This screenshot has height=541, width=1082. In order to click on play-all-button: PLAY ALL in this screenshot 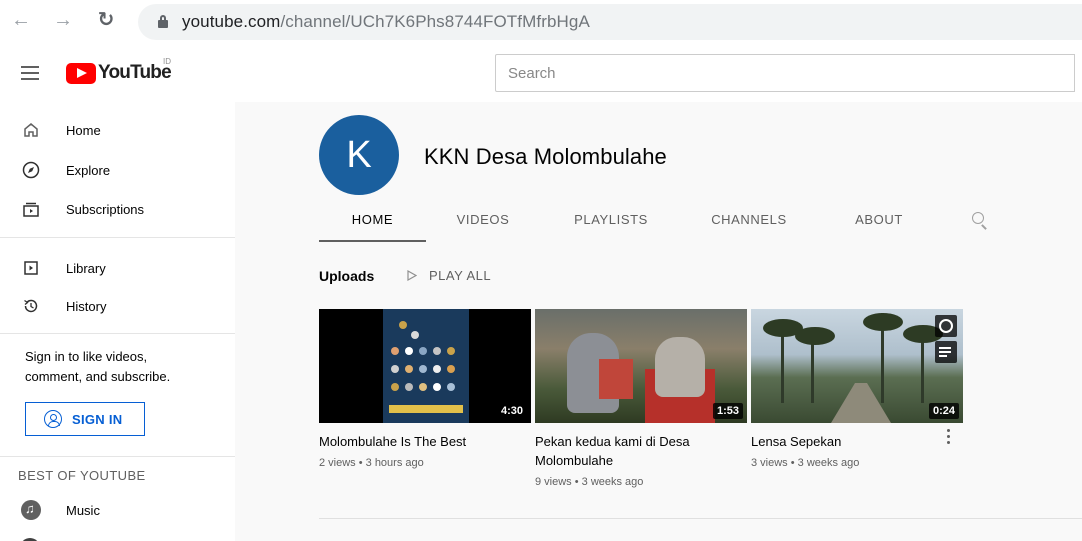, I will do `click(449, 275)`.